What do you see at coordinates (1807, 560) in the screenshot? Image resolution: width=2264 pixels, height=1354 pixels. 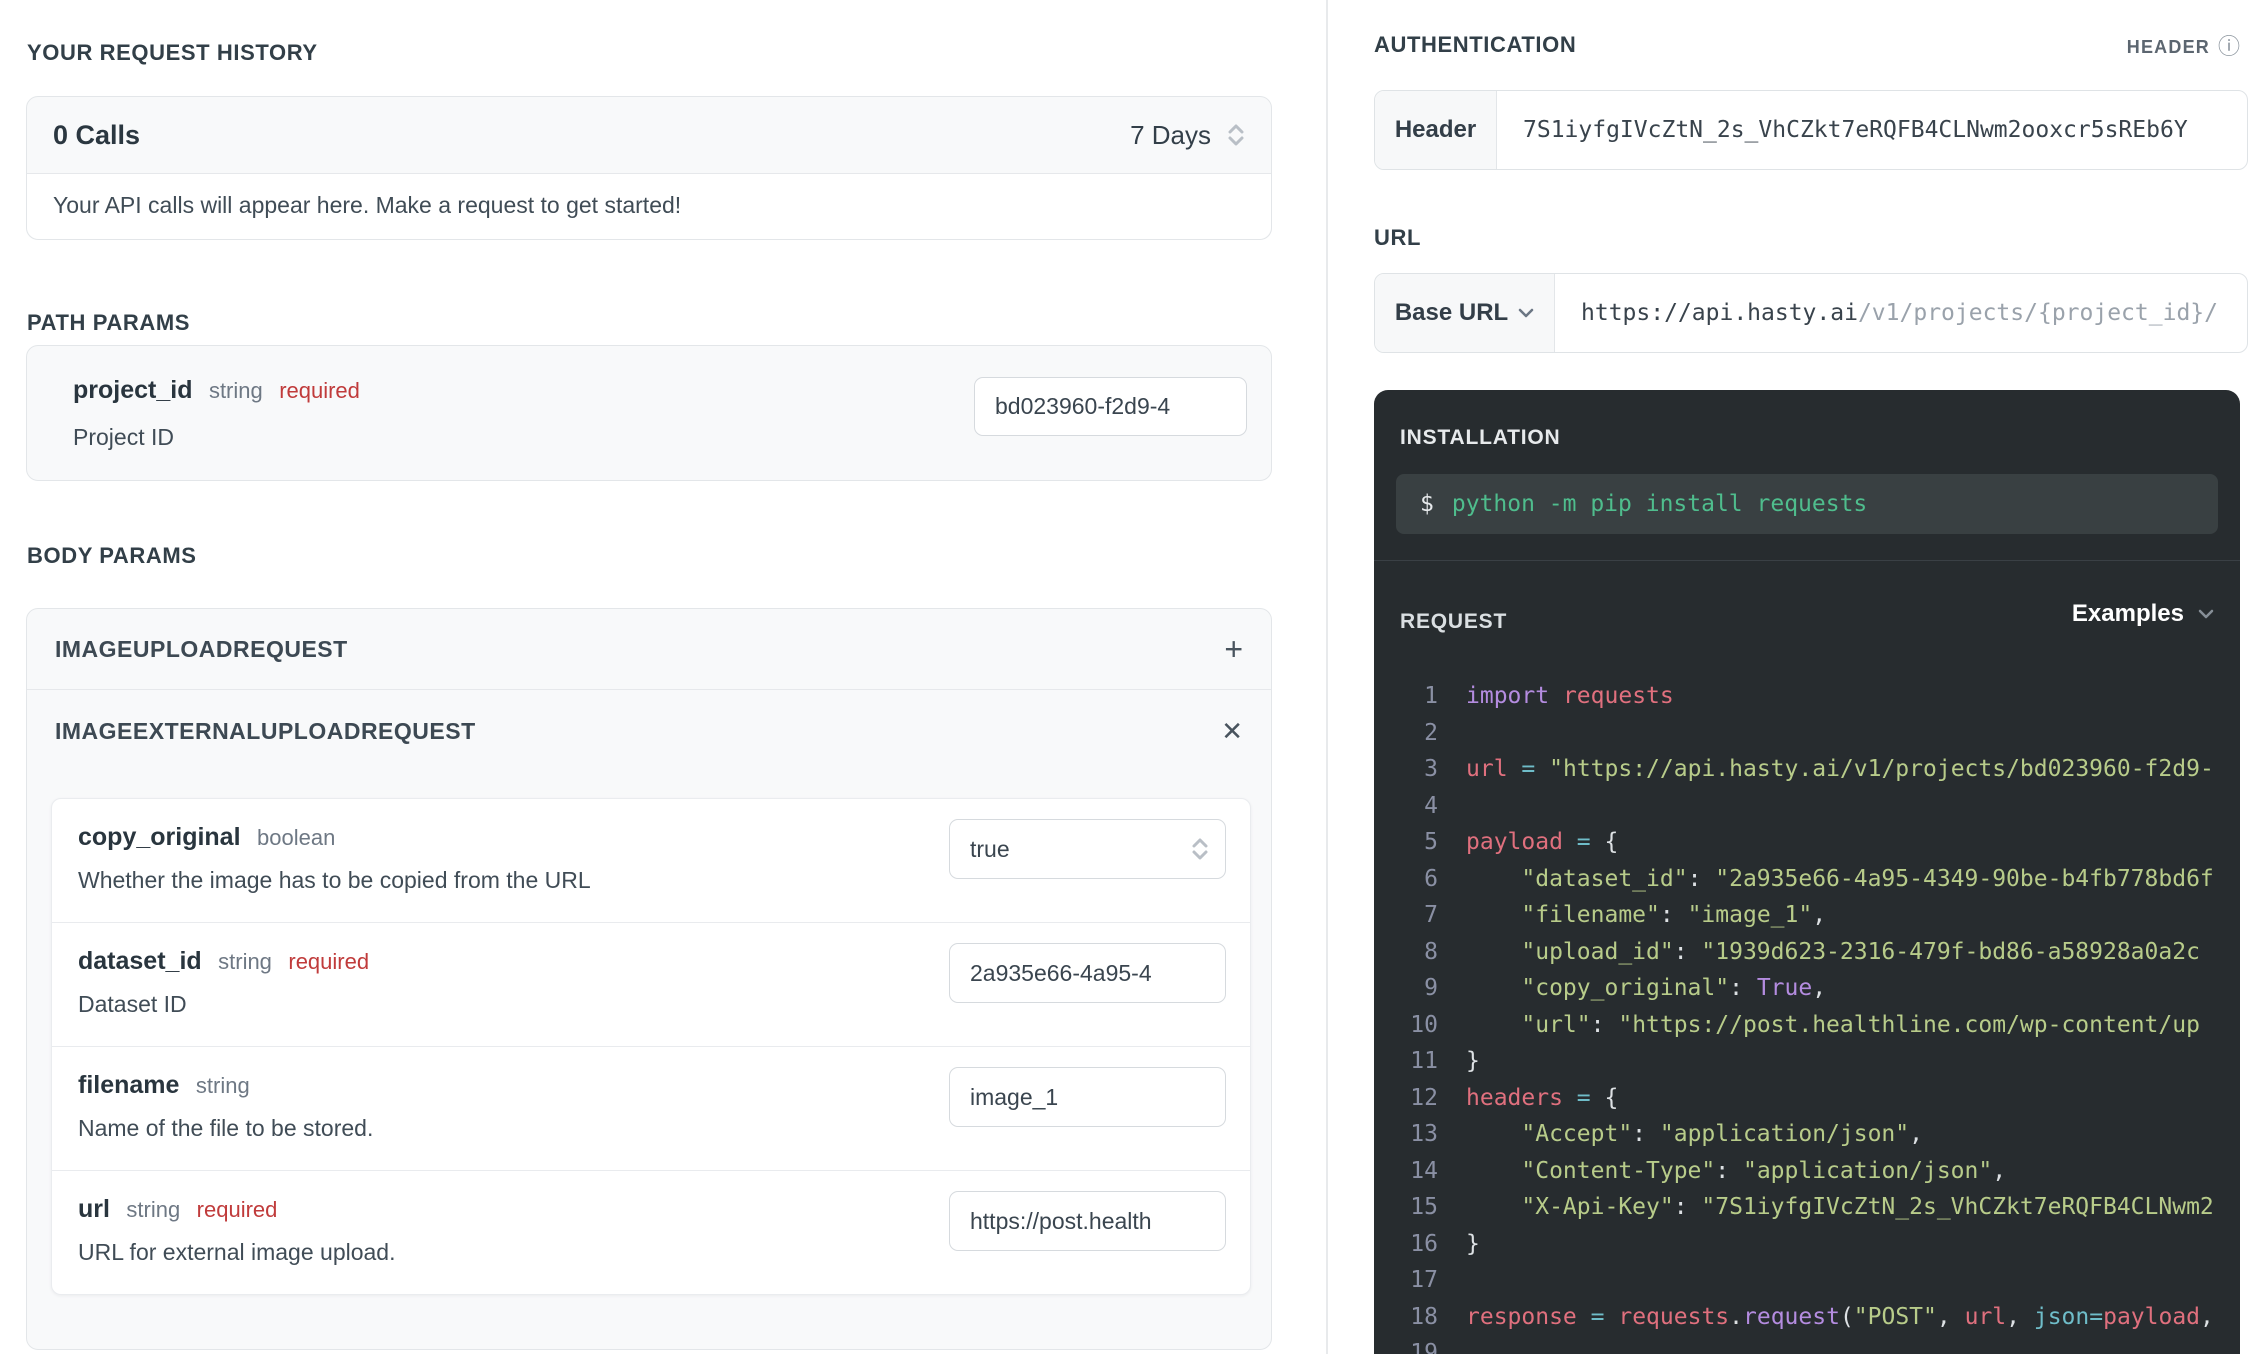 I see `panel-divider` at bounding box center [1807, 560].